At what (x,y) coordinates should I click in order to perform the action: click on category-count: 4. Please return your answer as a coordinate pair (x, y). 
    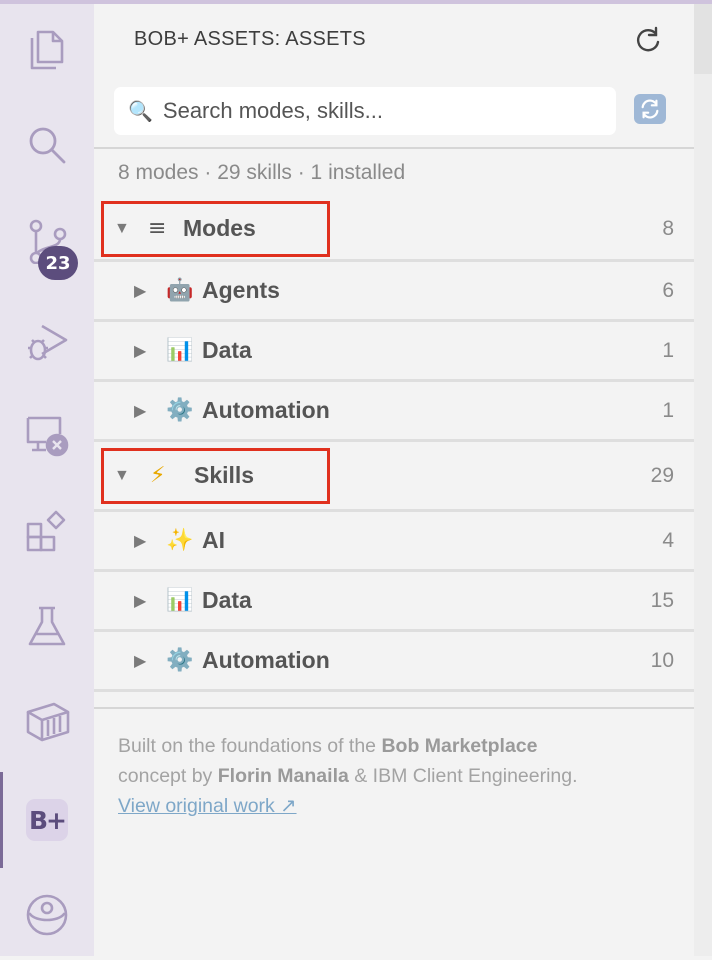
    Looking at the image, I should click on (668, 540).